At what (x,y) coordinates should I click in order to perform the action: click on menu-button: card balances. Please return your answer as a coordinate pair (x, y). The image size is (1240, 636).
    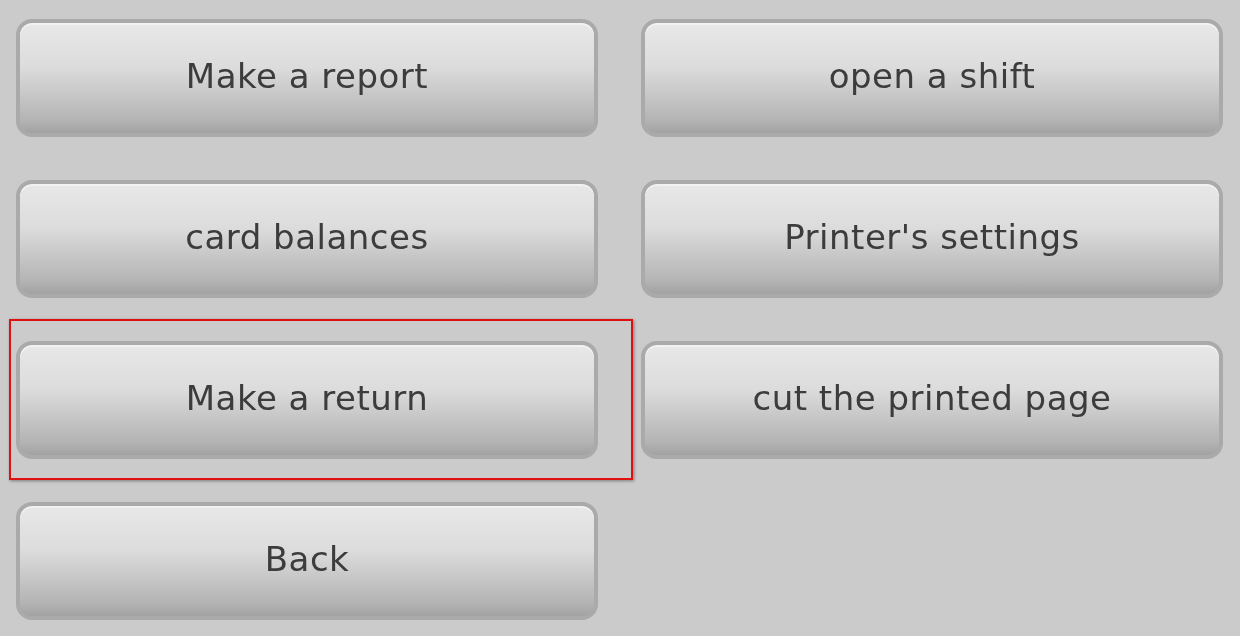
    Looking at the image, I should click on (307, 239).